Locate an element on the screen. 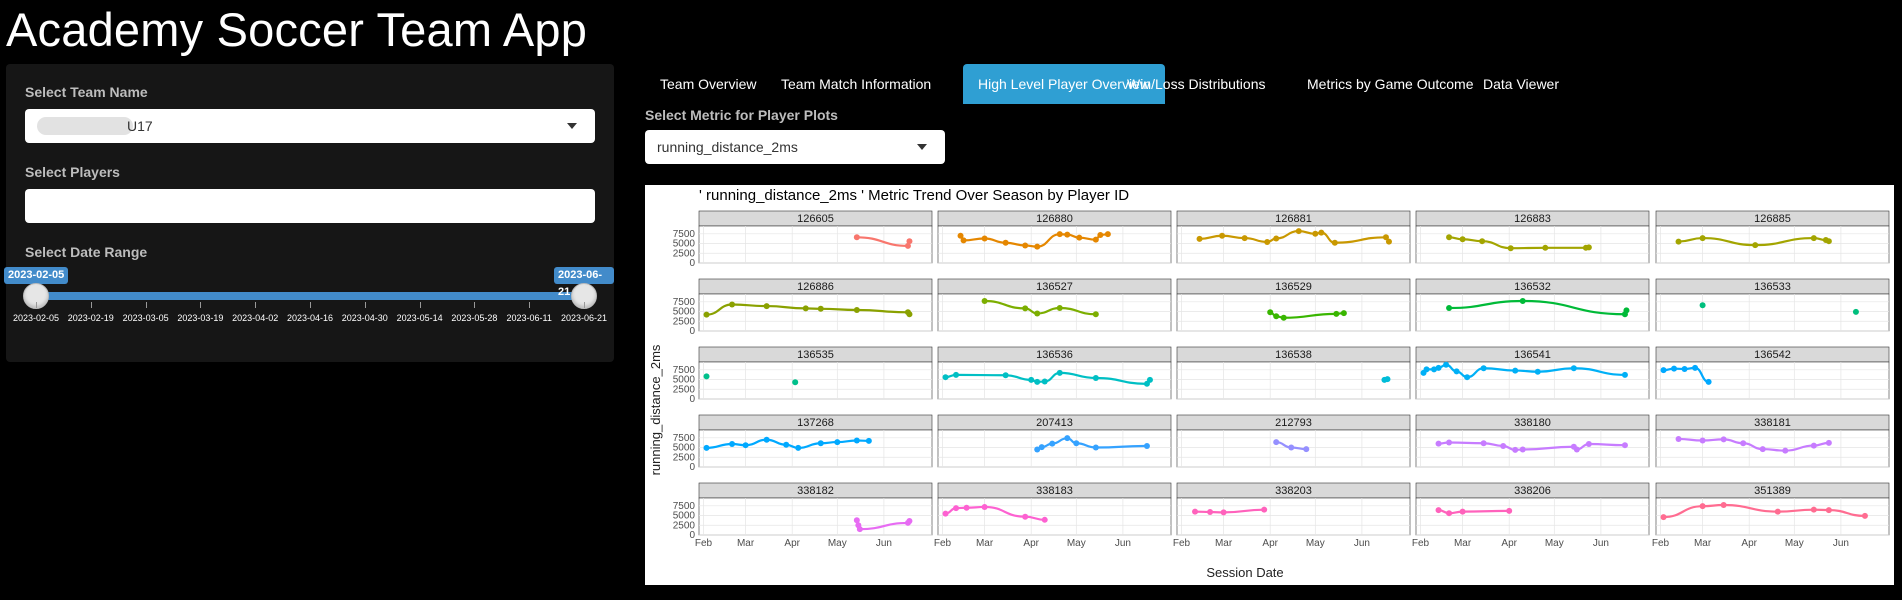  metric-select: running_distance_2ms is located at coordinates (795, 147).